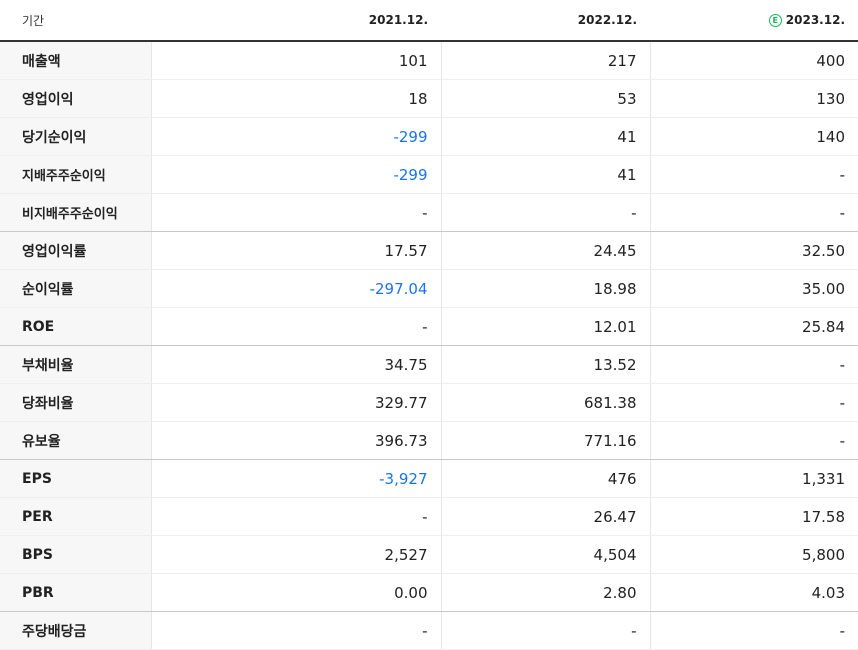 The image size is (858, 650). I want to click on year-header-2023: E 2023.12., so click(754, 21).